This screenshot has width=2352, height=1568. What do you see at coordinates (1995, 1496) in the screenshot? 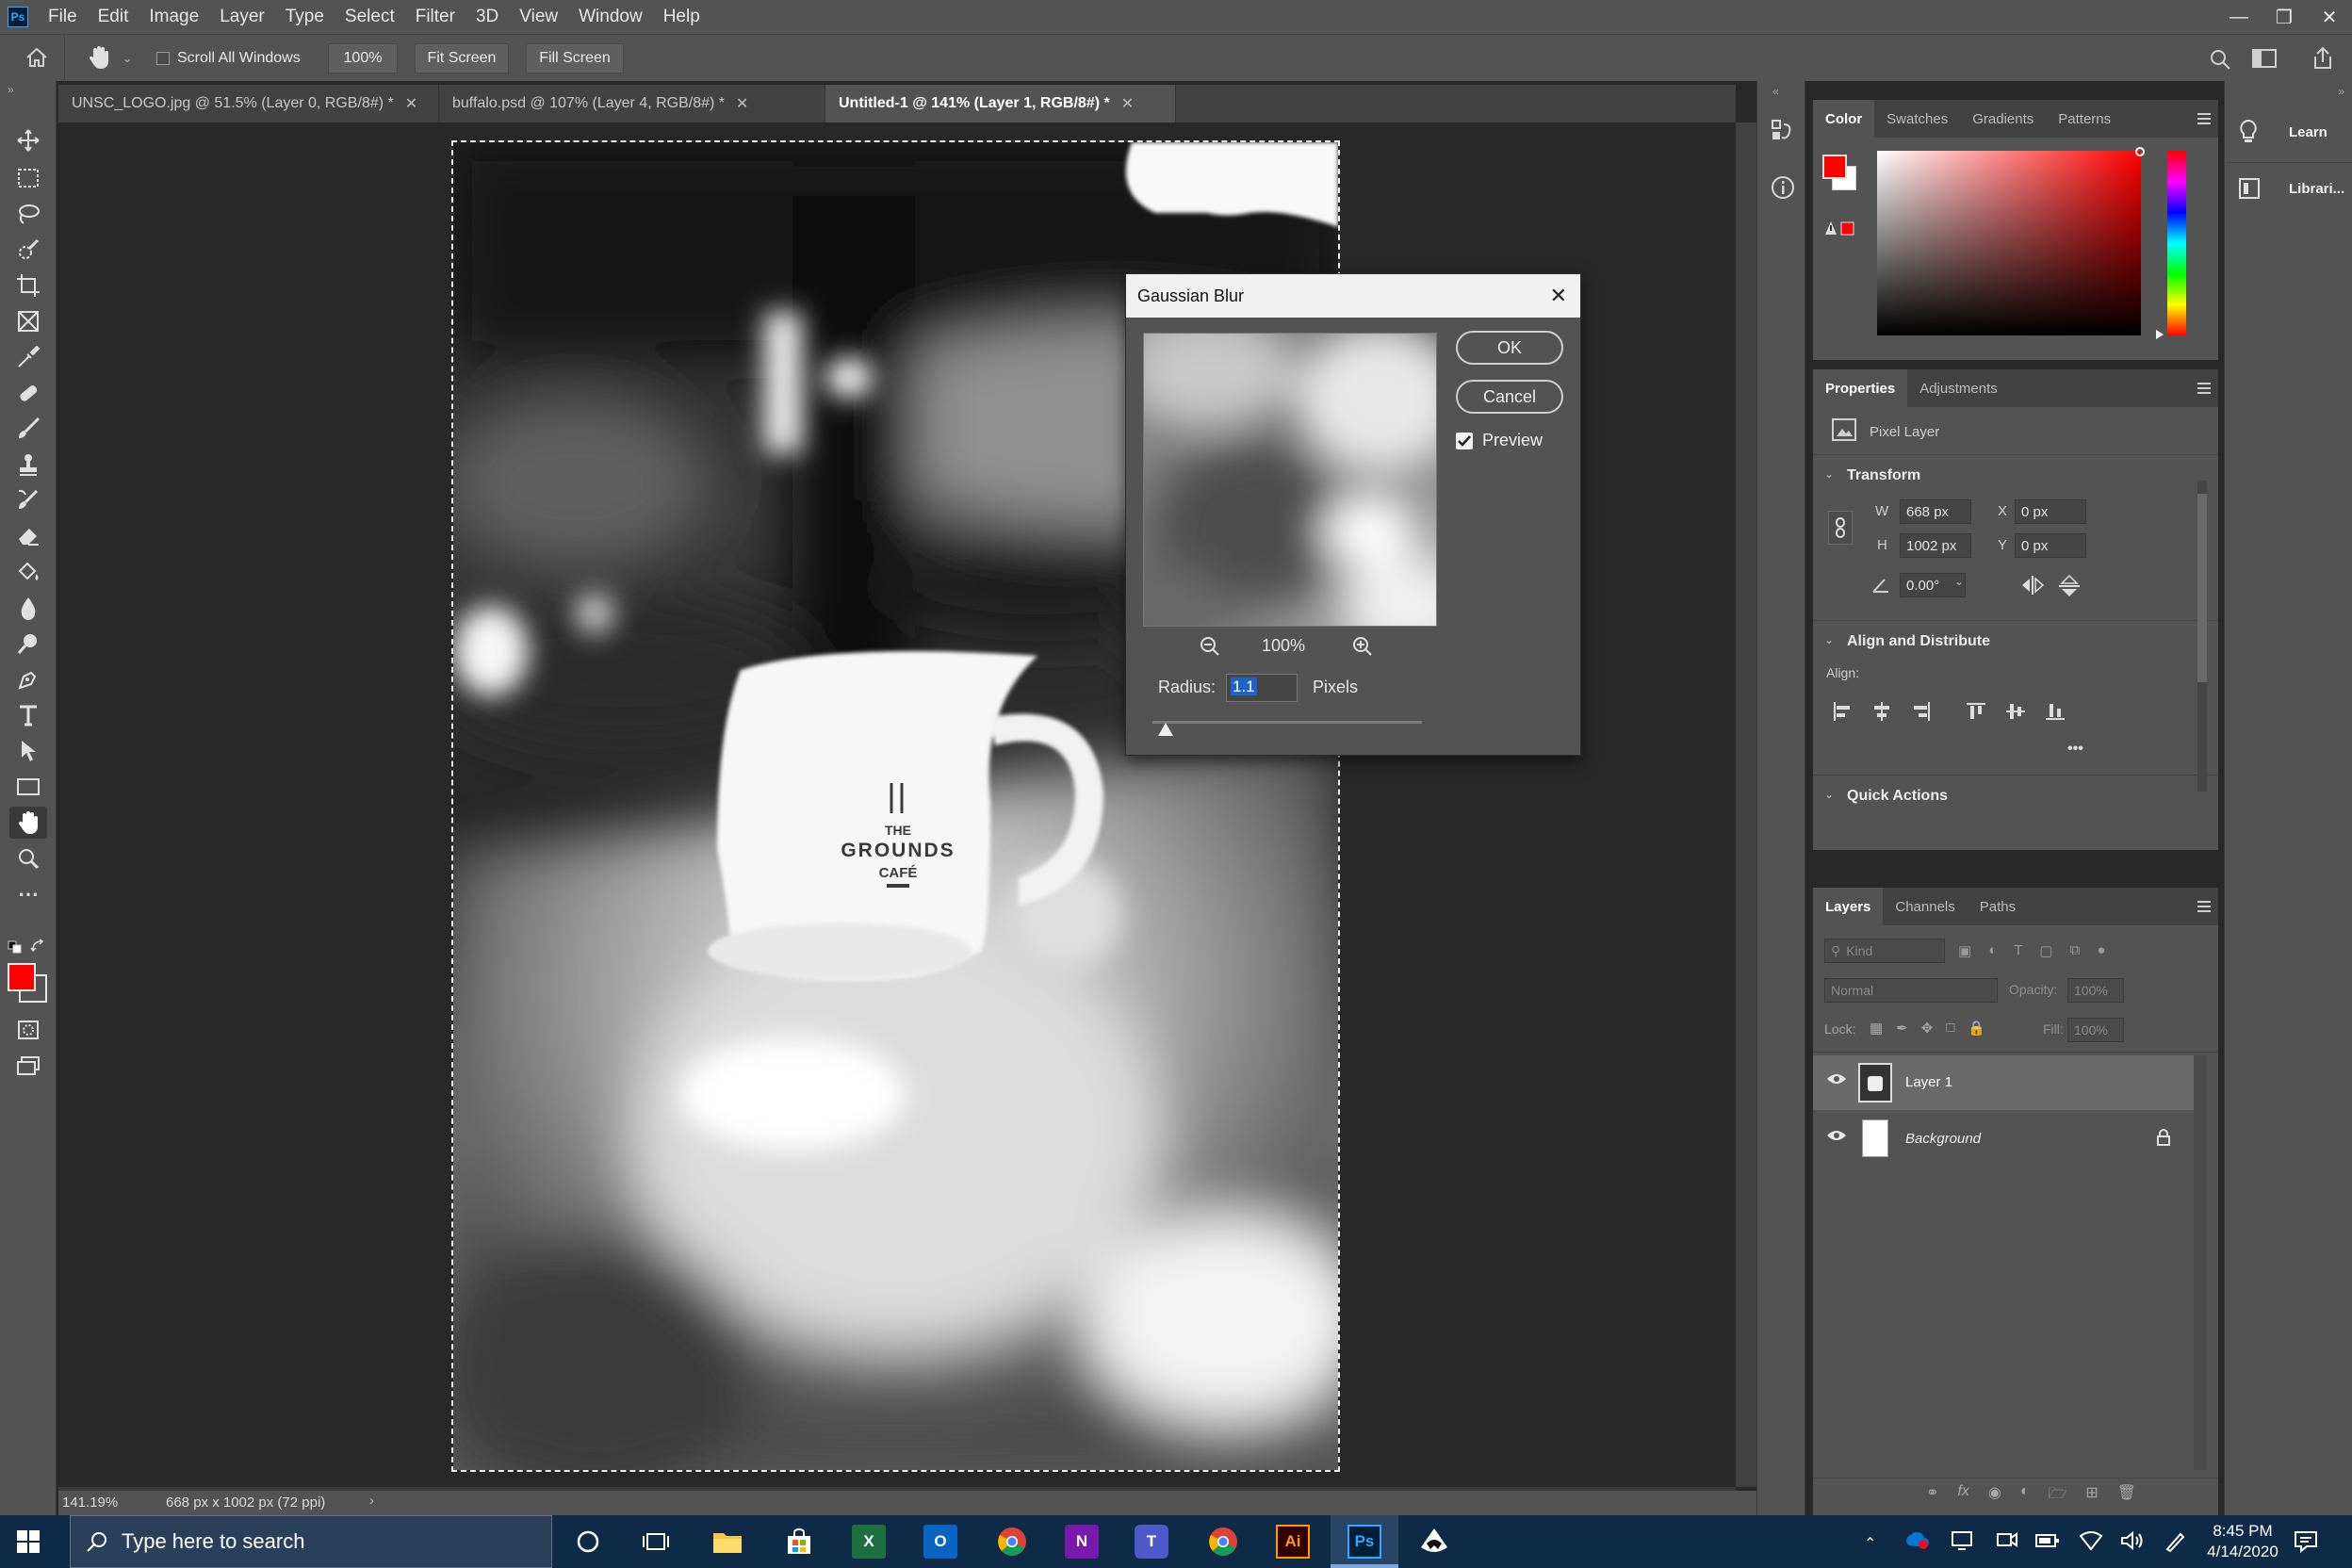
I see `add-mask-icon: ◉` at bounding box center [1995, 1496].